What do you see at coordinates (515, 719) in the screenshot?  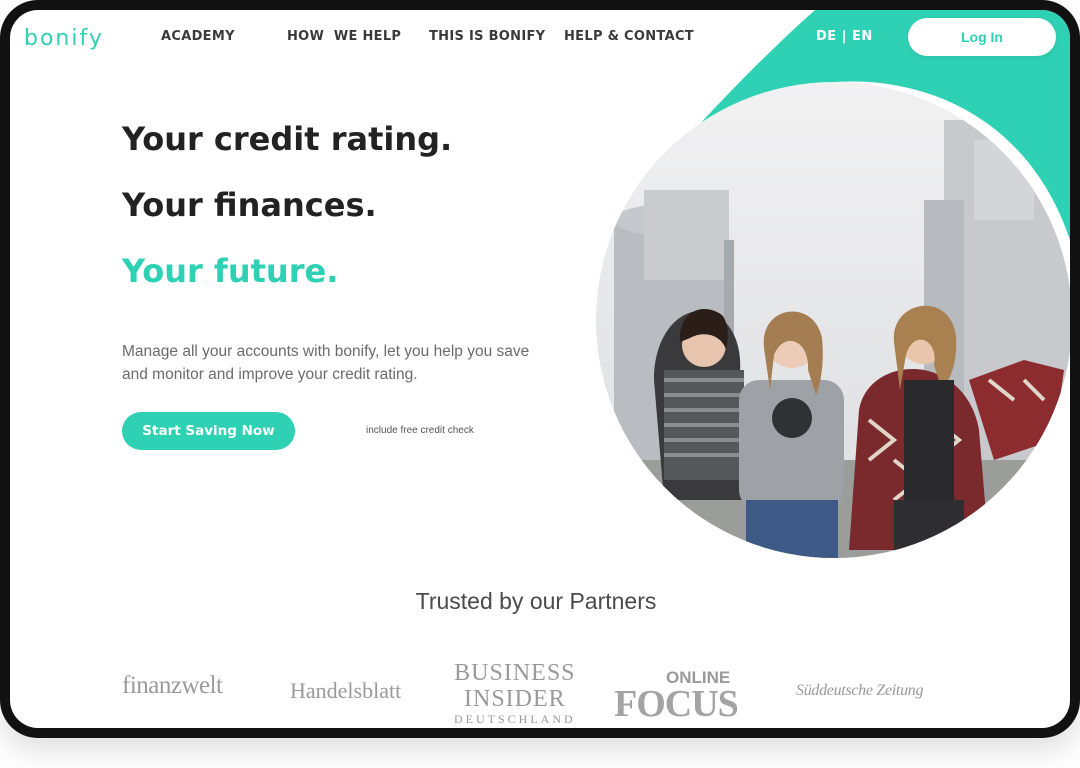 I see `business-insider-line-3: DEUTSCHLAND` at bounding box center [515, 719].